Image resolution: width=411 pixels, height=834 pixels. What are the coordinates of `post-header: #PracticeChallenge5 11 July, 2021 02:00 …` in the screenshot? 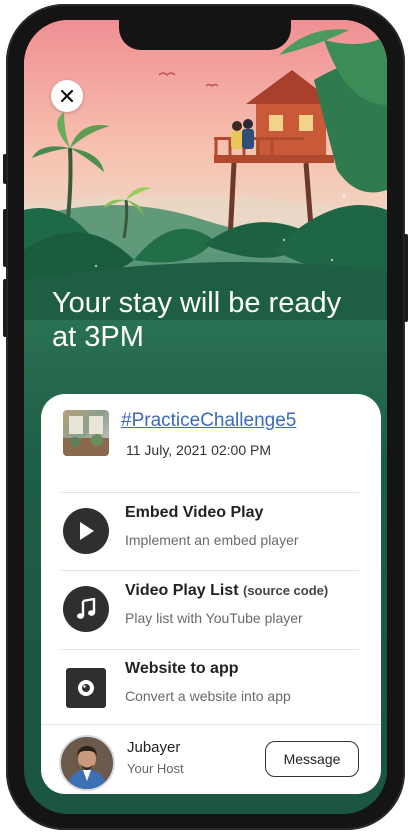 It's located at (212, 436).